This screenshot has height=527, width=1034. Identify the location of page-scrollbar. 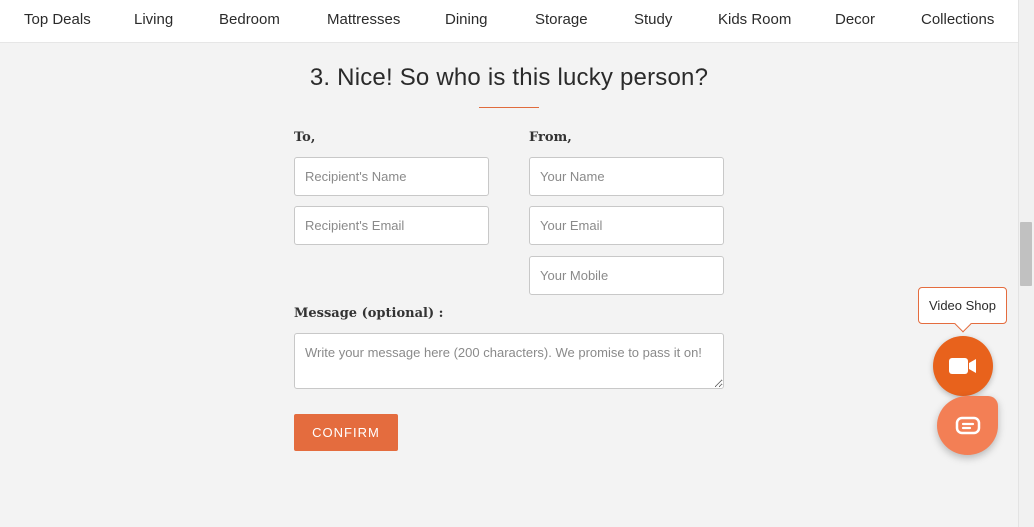
(1026, 263).